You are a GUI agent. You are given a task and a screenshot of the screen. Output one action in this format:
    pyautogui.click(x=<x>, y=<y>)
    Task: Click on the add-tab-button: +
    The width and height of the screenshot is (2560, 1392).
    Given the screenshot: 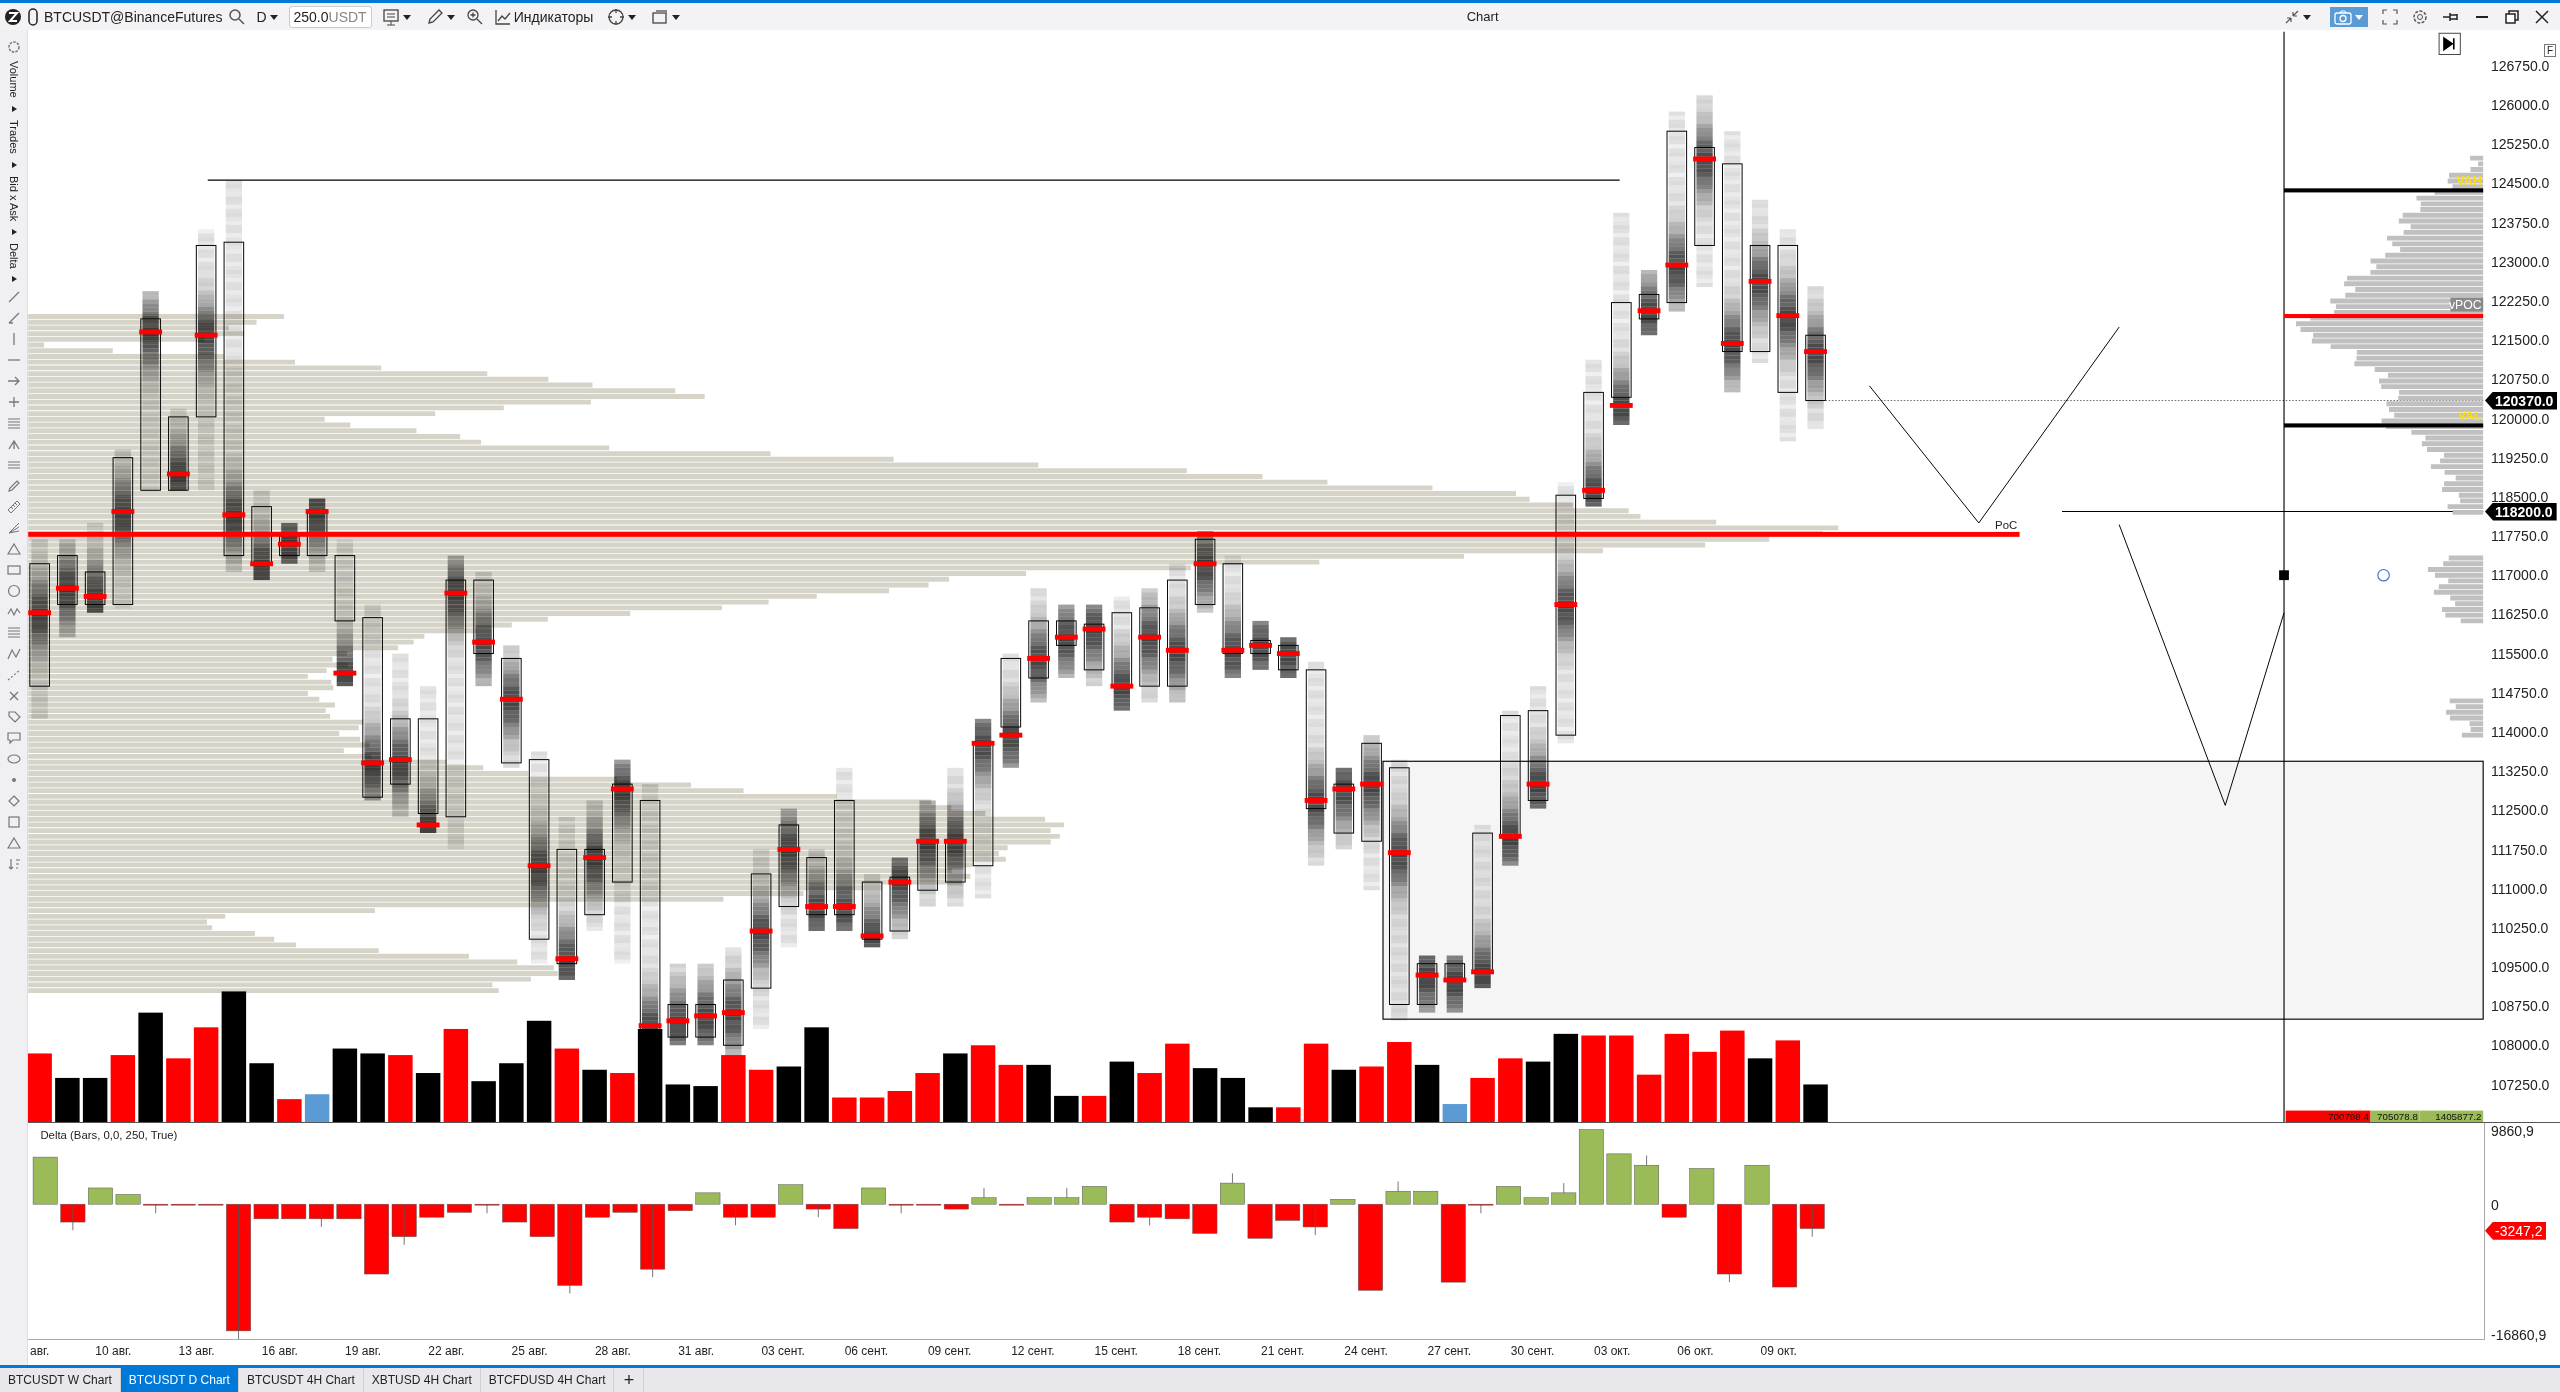 What is the action you would take?
    pyautogui.click(x=629, y=1380)
    